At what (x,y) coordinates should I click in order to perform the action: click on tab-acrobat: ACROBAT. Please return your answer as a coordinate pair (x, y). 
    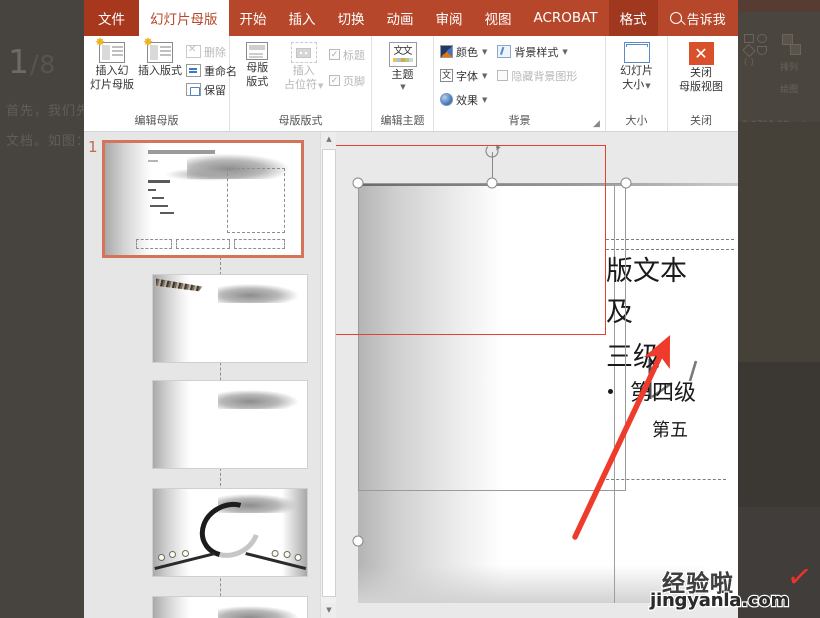
    Looking at the image, I should click on (566, 18).